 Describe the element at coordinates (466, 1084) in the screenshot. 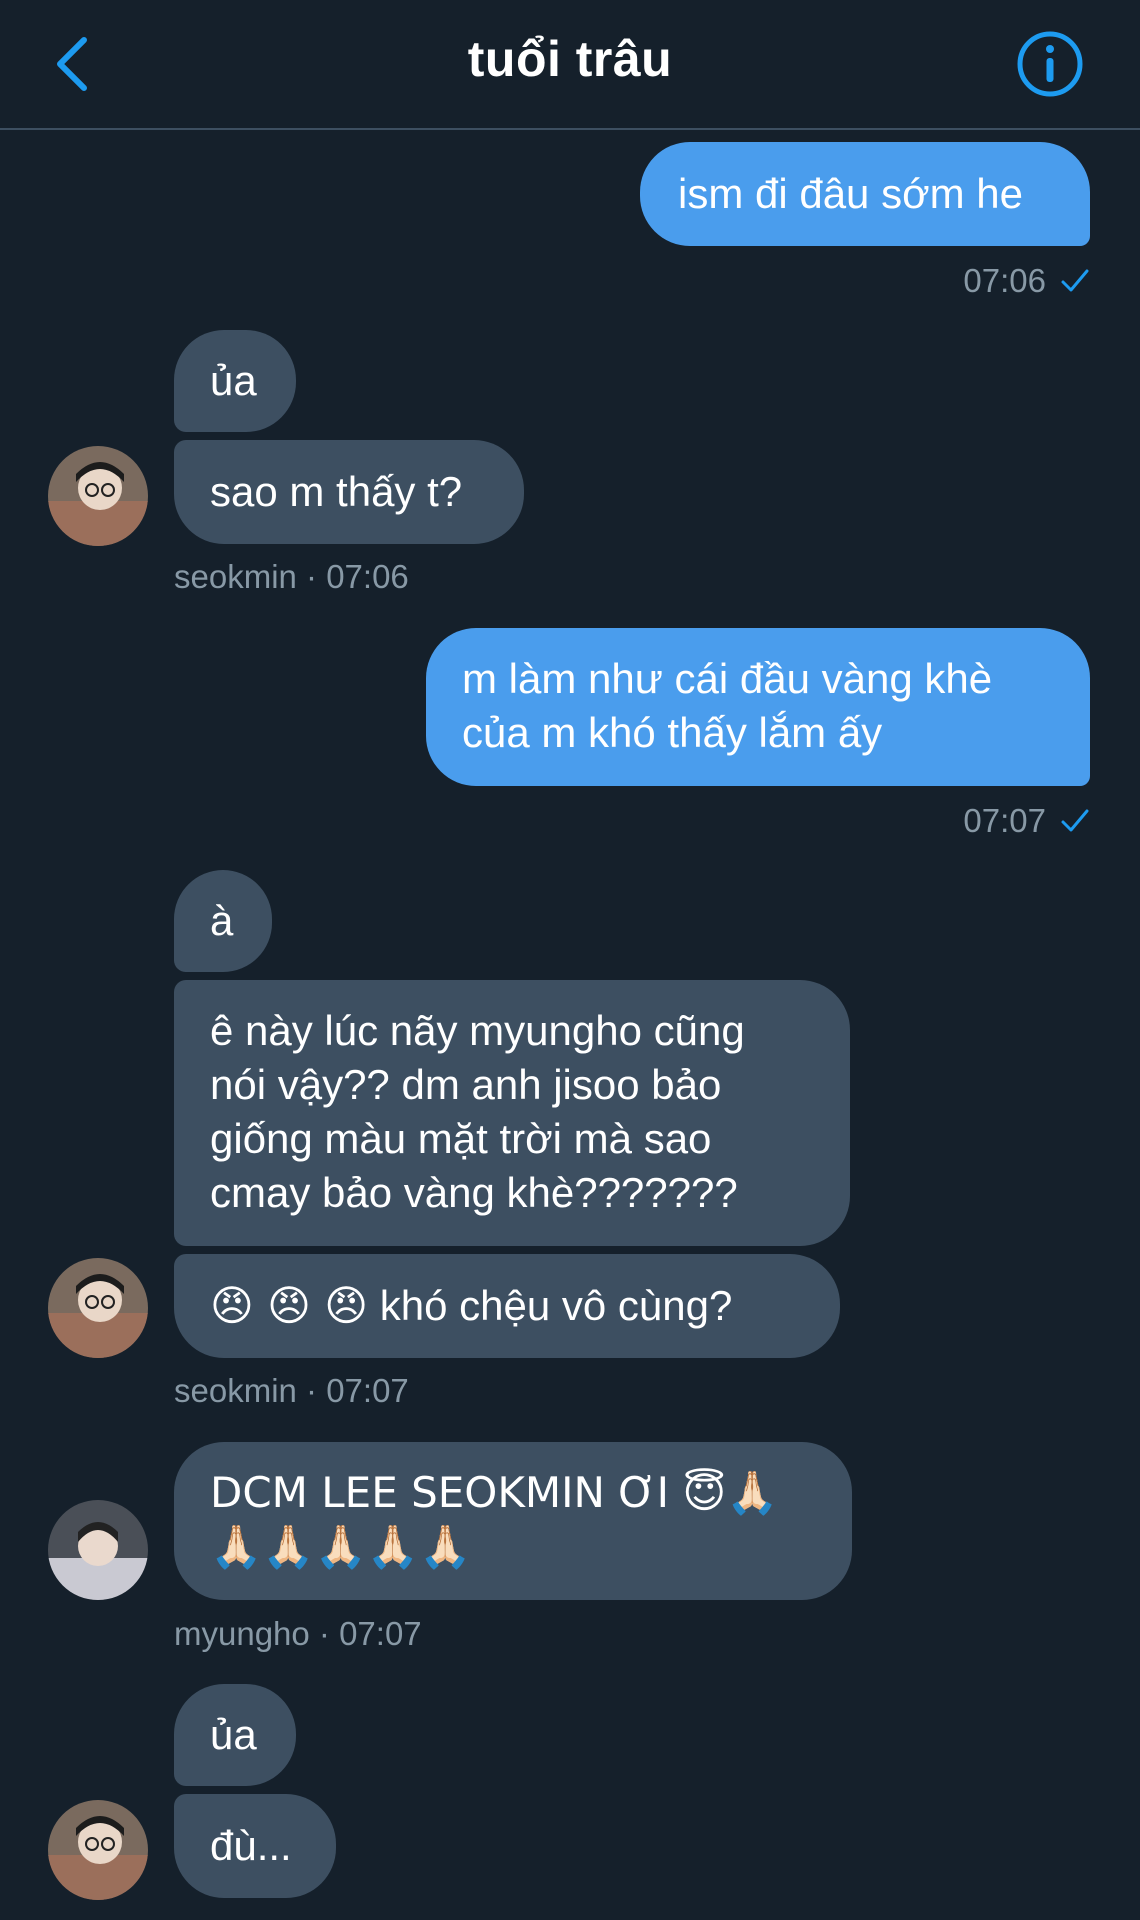

I see `message-text-line: nói vậy?? dm anh jisoo bảo` at that location.